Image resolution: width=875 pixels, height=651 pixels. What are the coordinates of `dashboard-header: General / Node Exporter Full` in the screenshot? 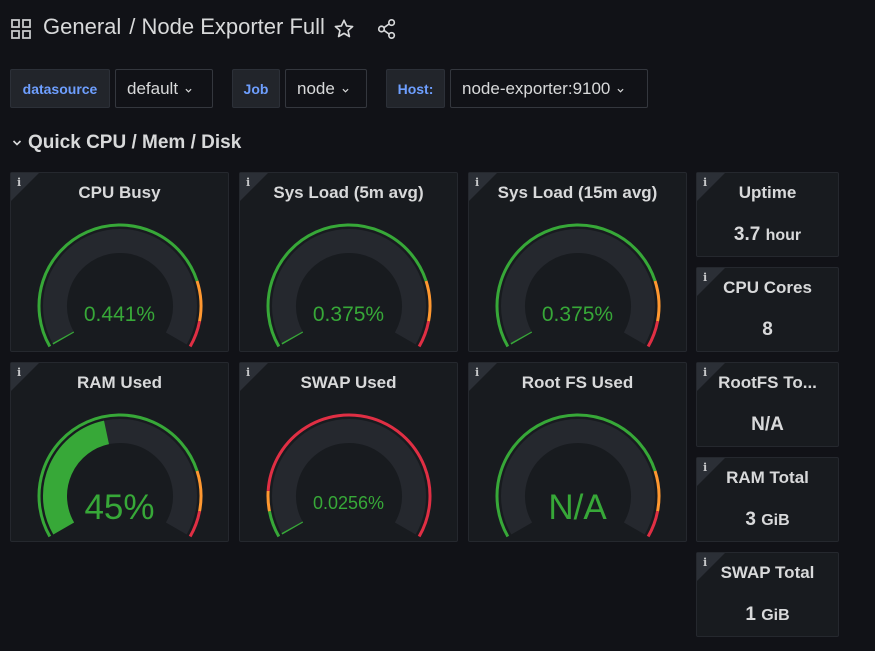 It's located at (437, 29).